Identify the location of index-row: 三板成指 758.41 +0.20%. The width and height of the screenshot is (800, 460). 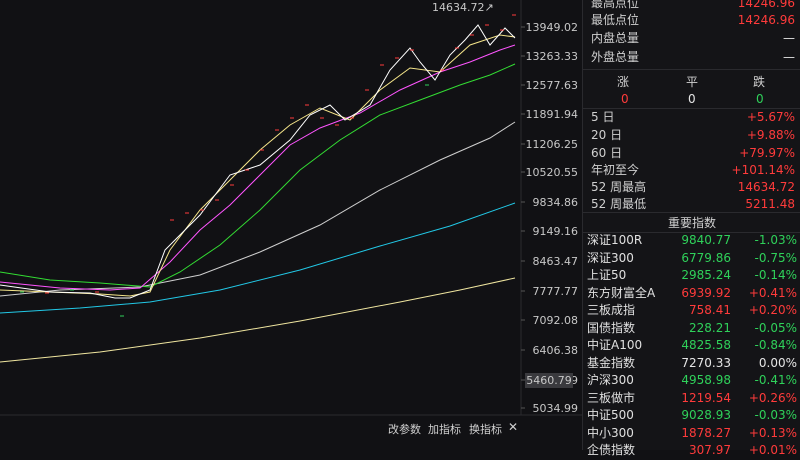
(692, 311).